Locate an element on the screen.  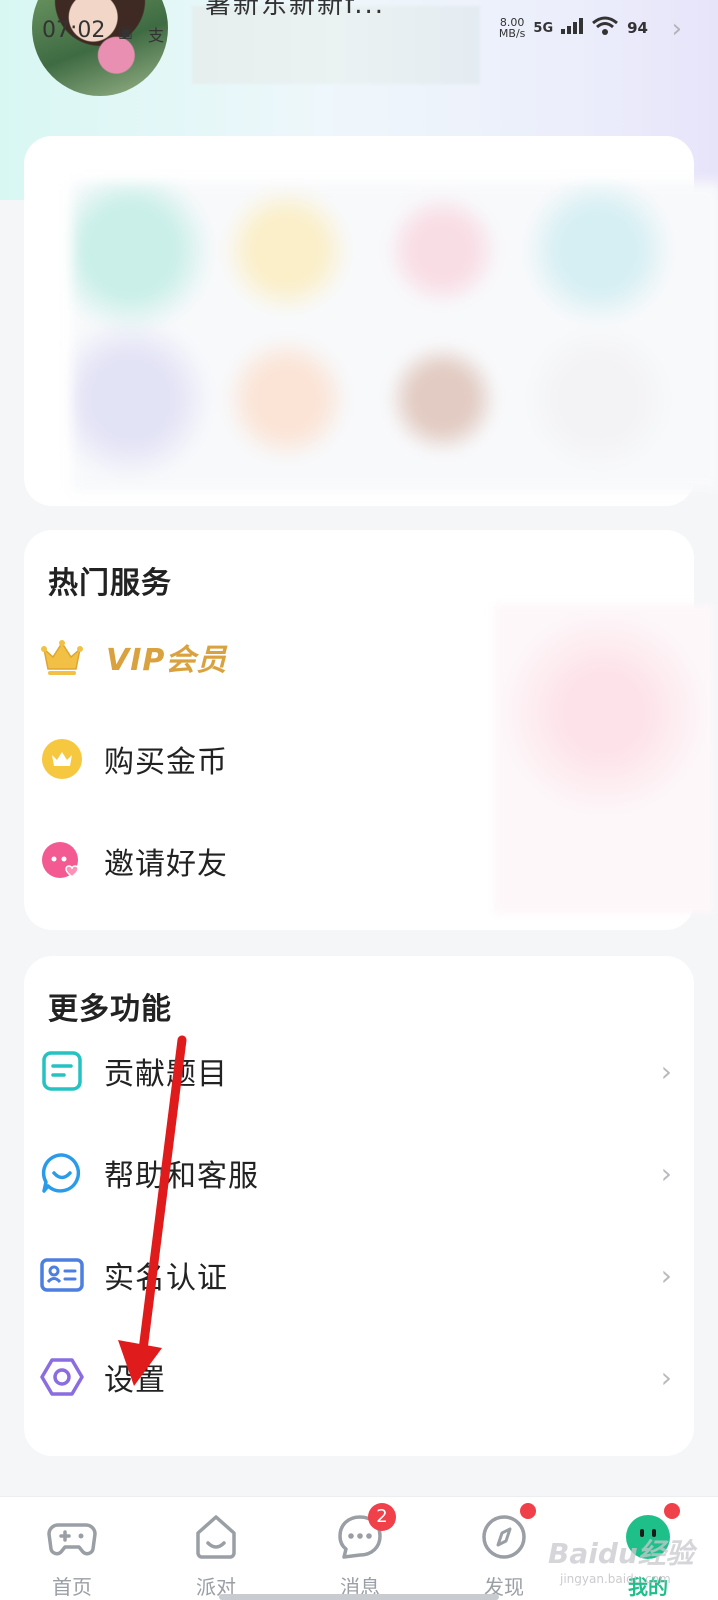
gold-coin-icon is located at coordinates (62, 759).